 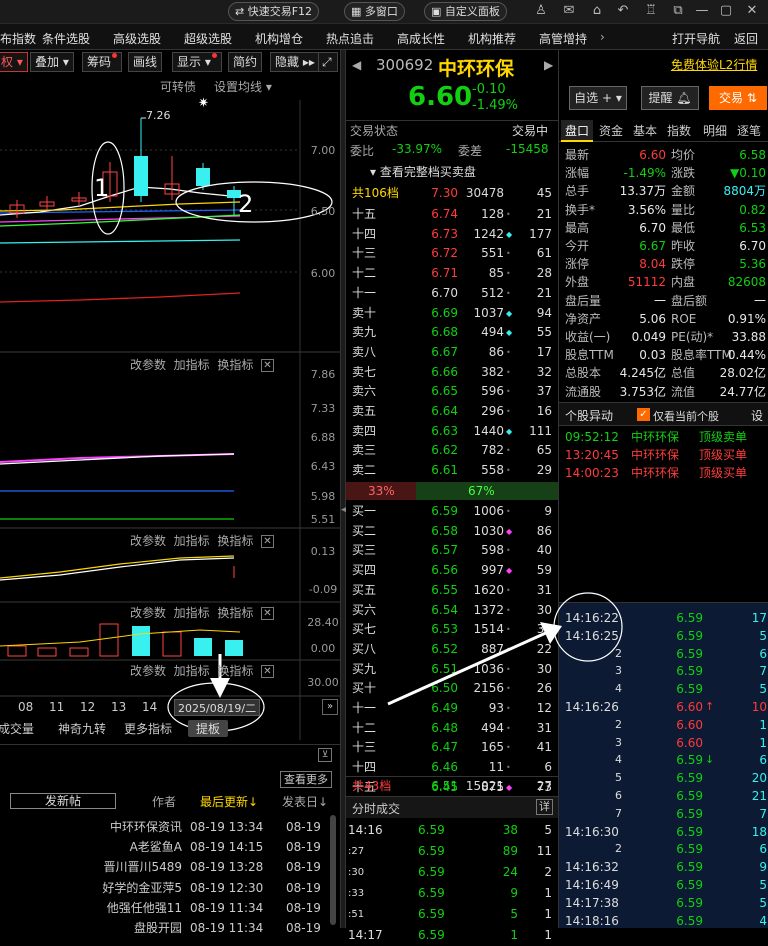 What do you see at coordinates (66, 38) in the screenshot?
I see `menu-item: 条件选股` at bounding box center [66, 38].